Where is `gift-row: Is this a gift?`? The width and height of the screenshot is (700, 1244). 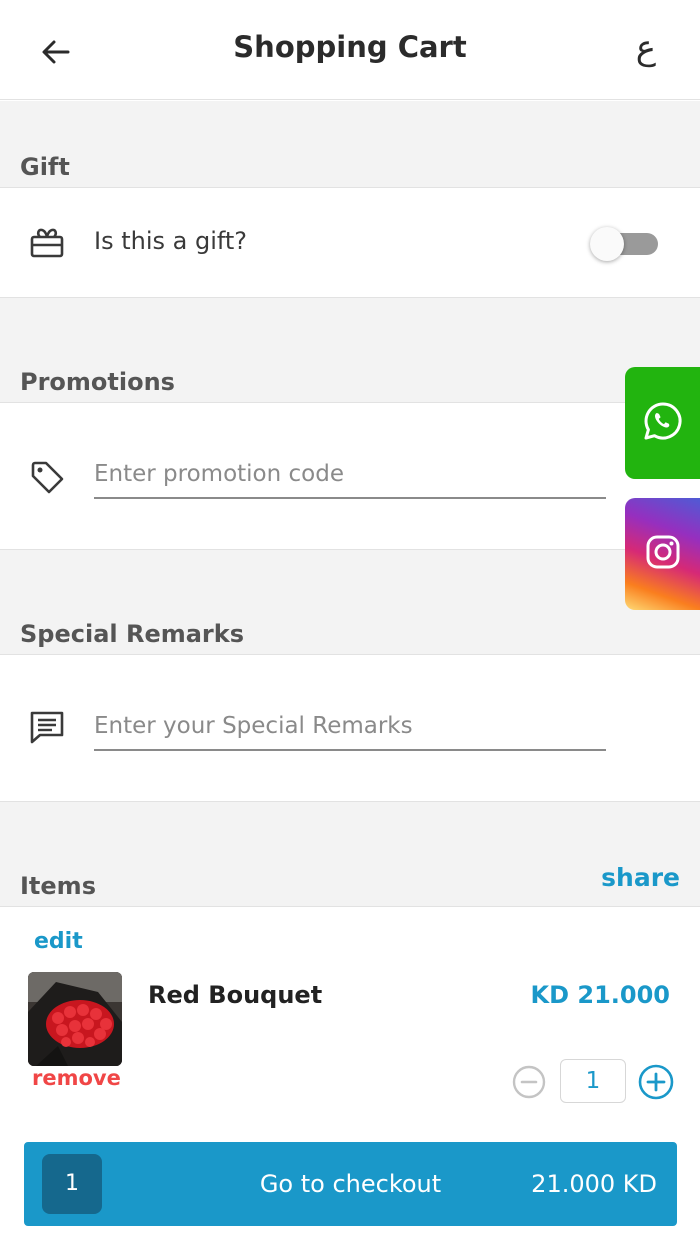 gift-row: Is this a gift? is located at coordinates (350, 243).